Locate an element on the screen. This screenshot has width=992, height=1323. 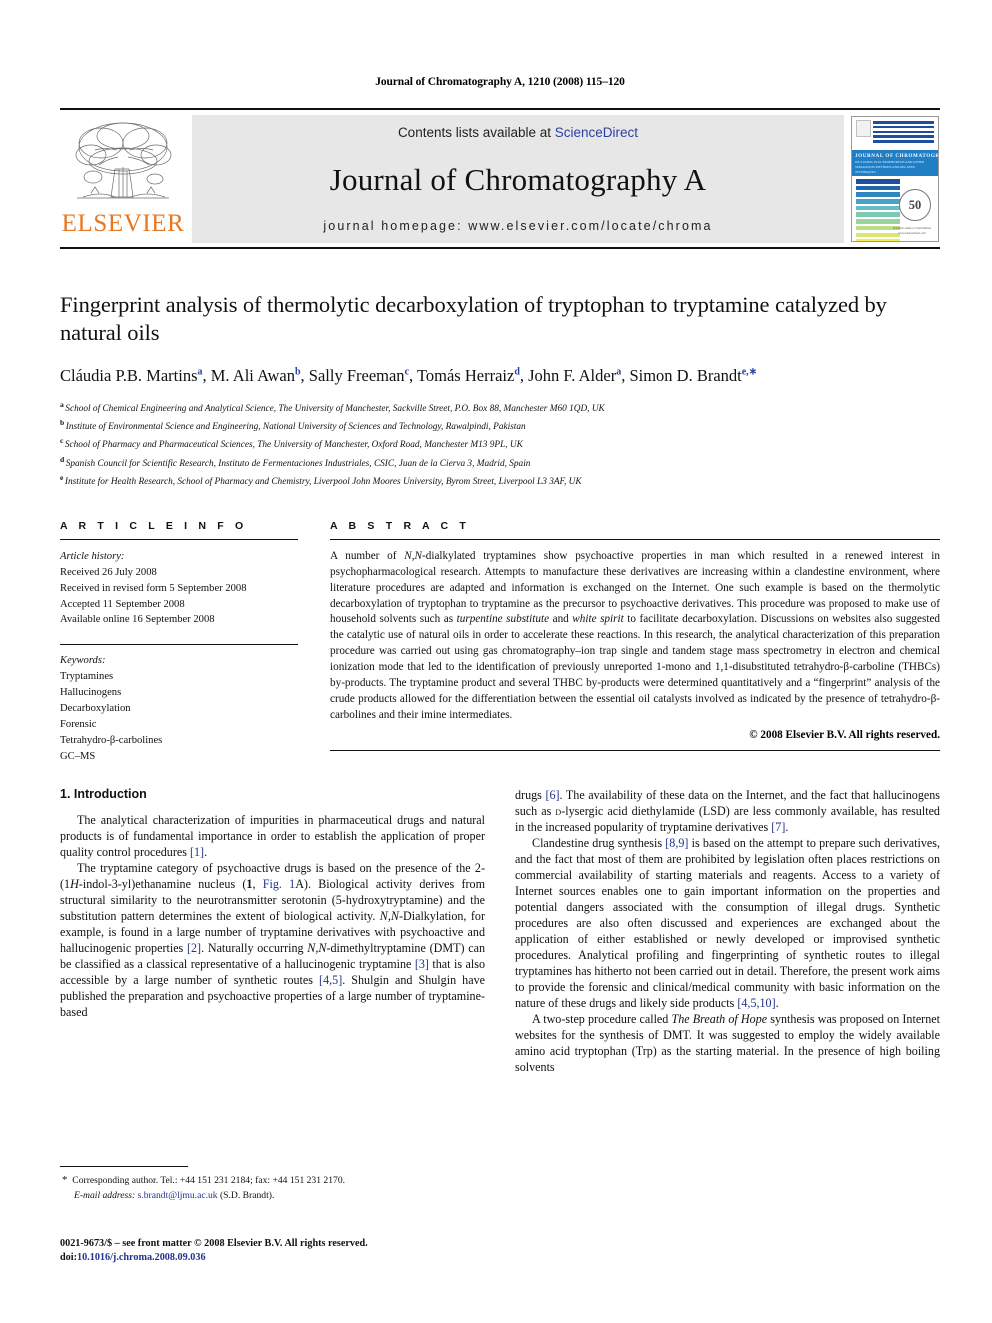
doi-link: 10.1016/j.chroma.2008.09.036 is located at coordinates (141, 1257).